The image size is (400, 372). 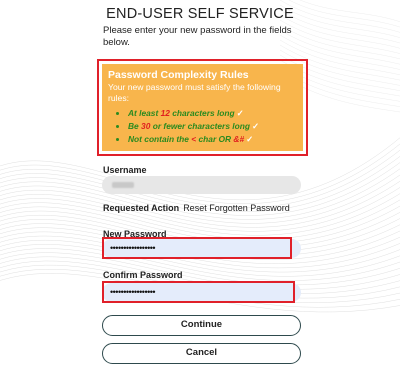 I want to click on rule-min-length: At least 12 characters long✓, so click(x=212, y=113).